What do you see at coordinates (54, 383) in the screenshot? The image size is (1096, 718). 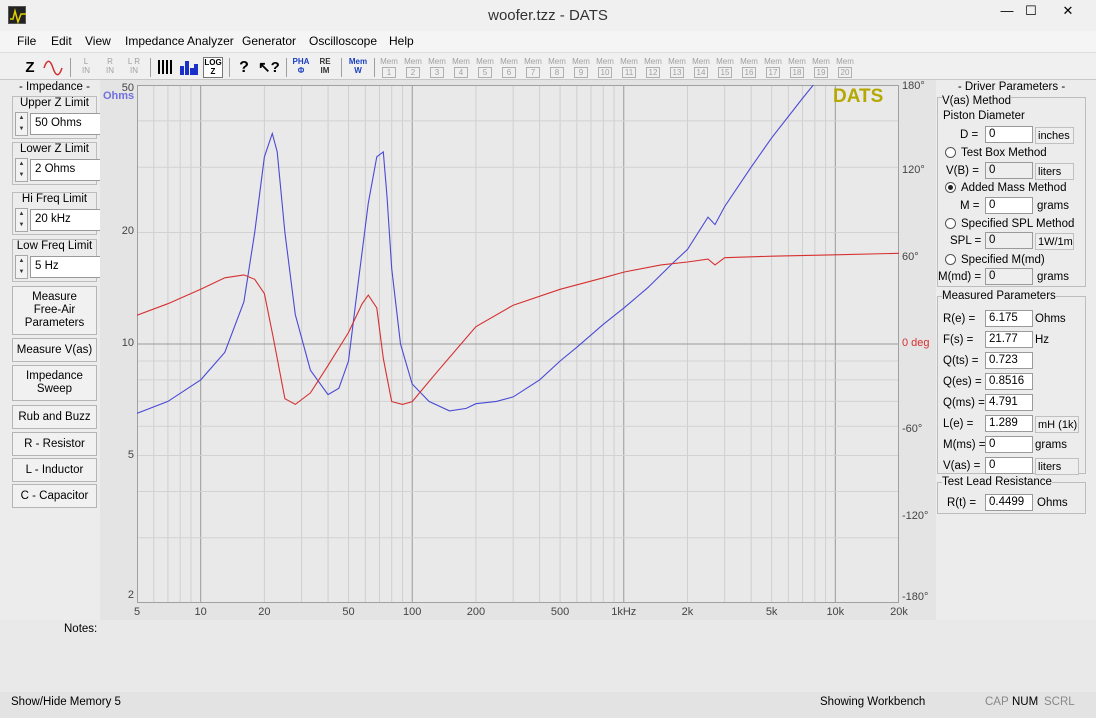 I see `impedance-sweep-button: Impedance Sweep` at bounding box center [54, 383].